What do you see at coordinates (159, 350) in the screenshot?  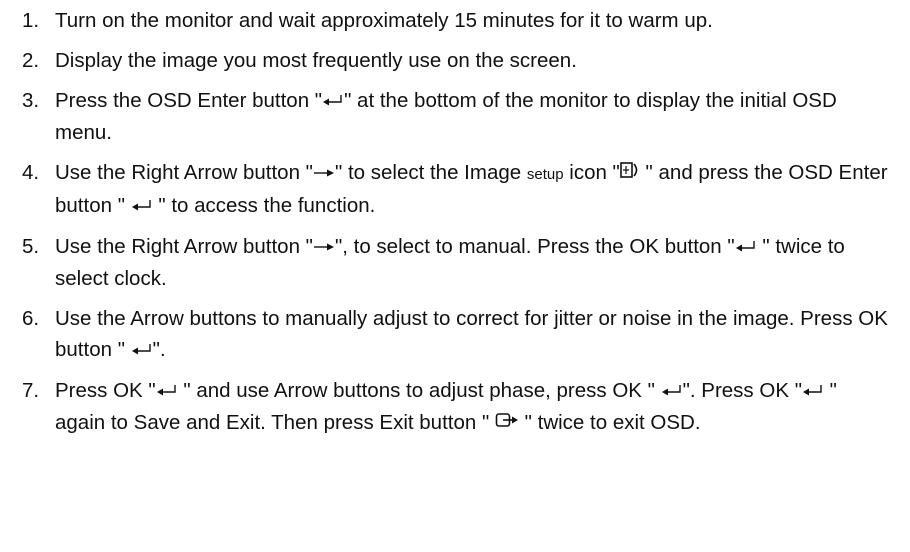 I see `step-text: ".` at bounding box center [159, 350].